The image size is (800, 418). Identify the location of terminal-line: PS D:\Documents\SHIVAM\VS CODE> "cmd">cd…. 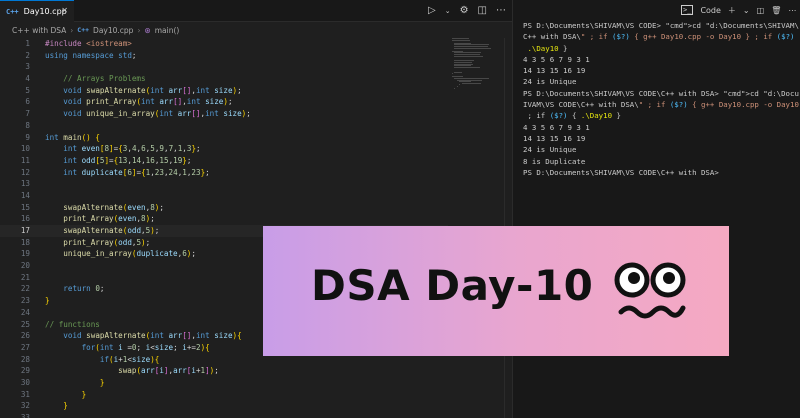
(661, 25).